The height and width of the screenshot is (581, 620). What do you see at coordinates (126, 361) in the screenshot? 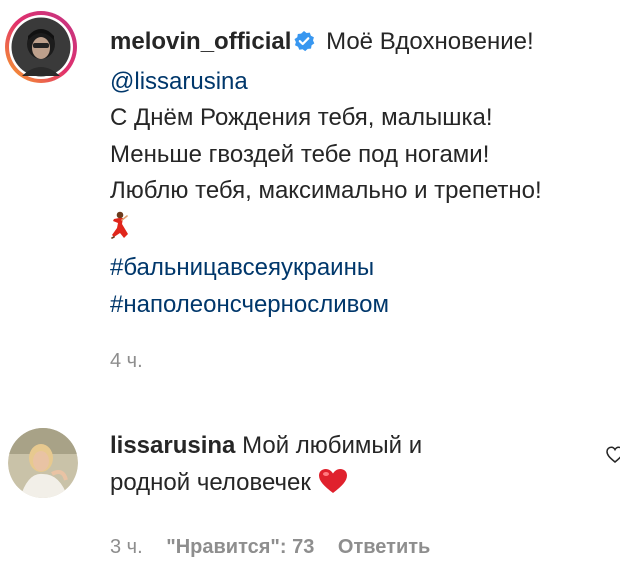
I see `post-timestamp: 4 ч.` at bounding box center [126, 361].